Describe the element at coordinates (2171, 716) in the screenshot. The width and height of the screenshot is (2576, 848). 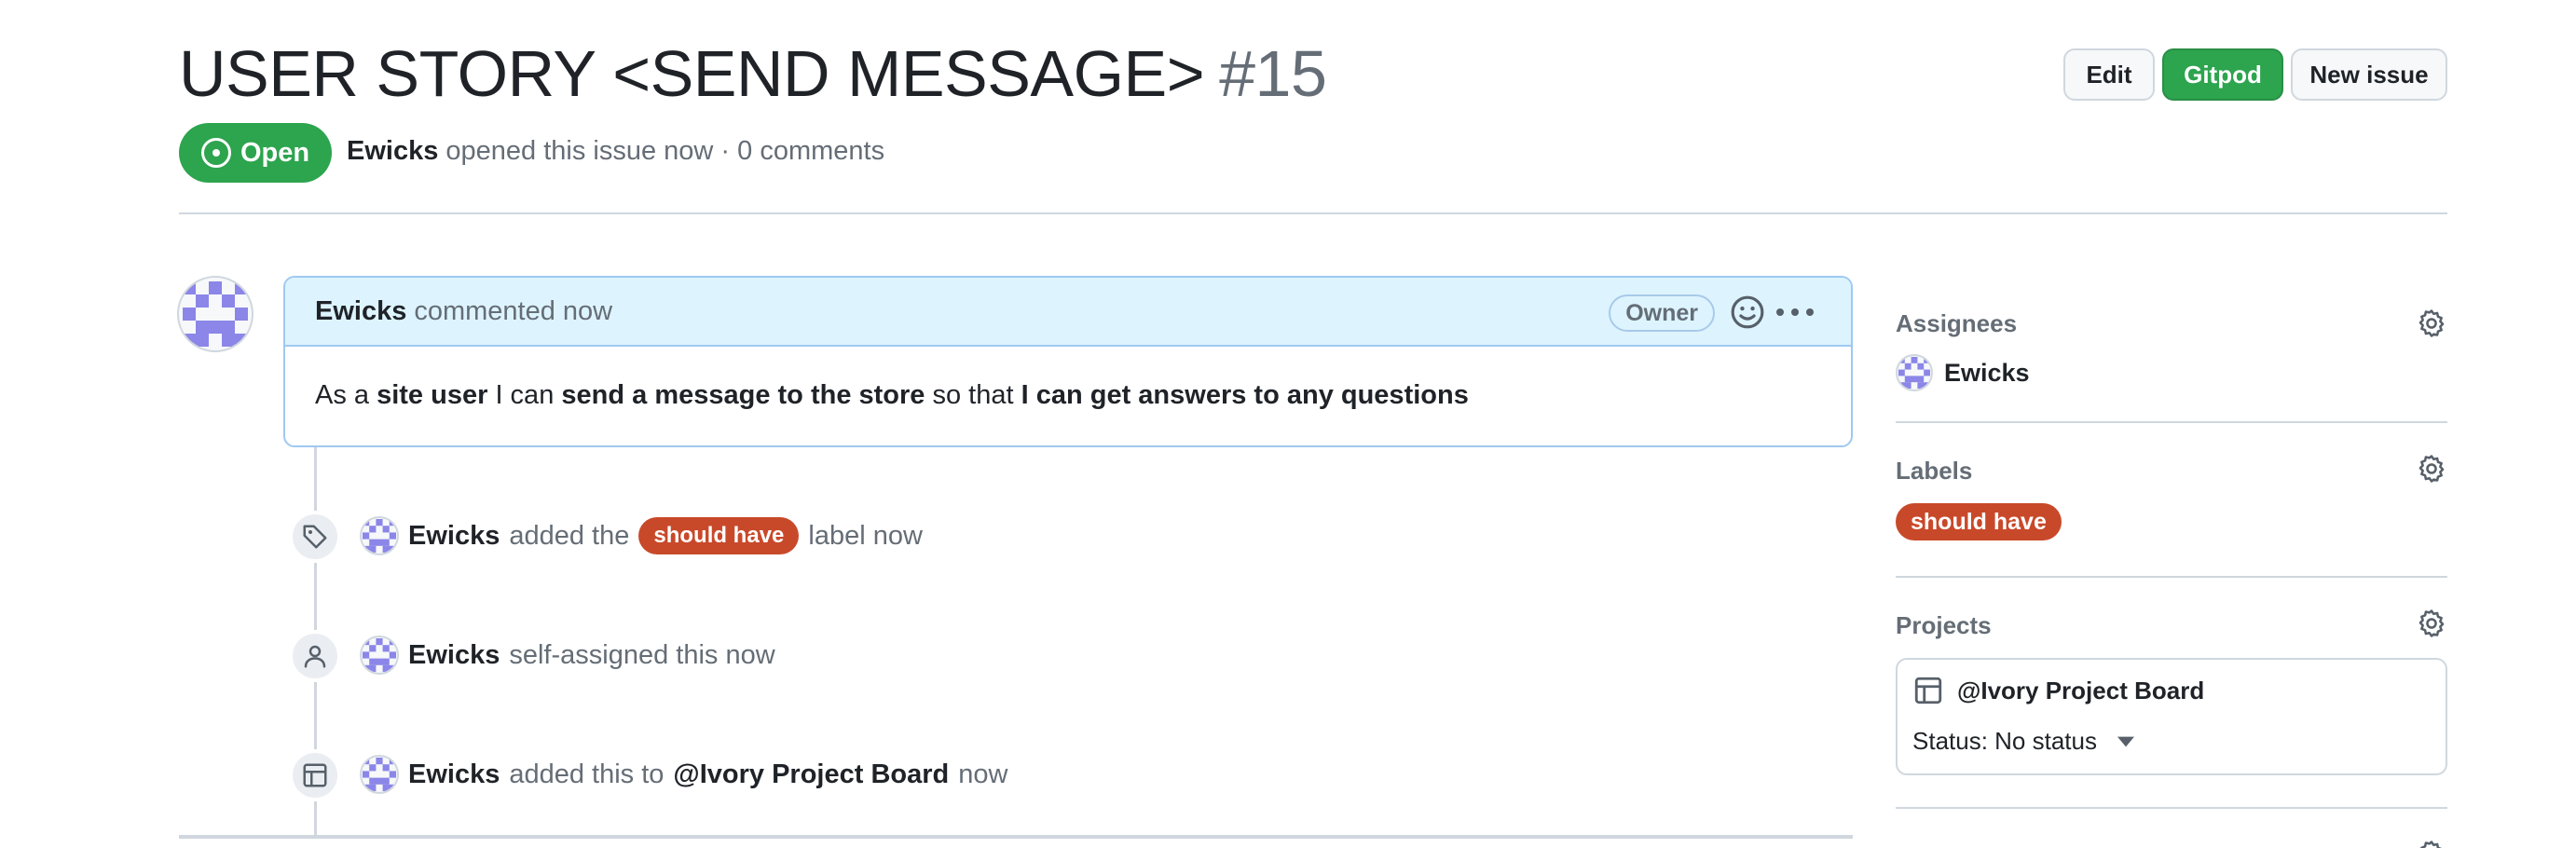
I see `project-card: @Ivory Project Board Status: No status` at that location.